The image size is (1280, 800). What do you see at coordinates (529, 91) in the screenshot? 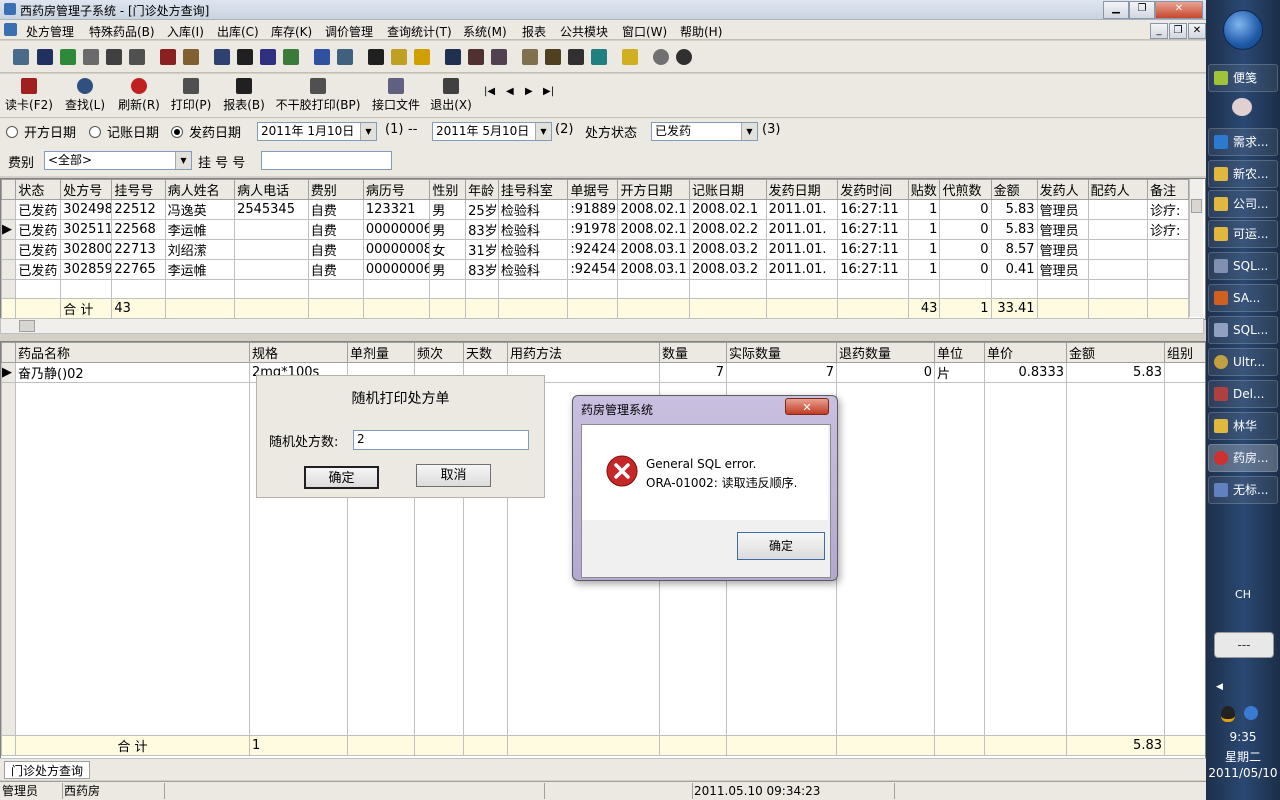
I see `next-record-icon: ▶` at bounding box center [529, 91].